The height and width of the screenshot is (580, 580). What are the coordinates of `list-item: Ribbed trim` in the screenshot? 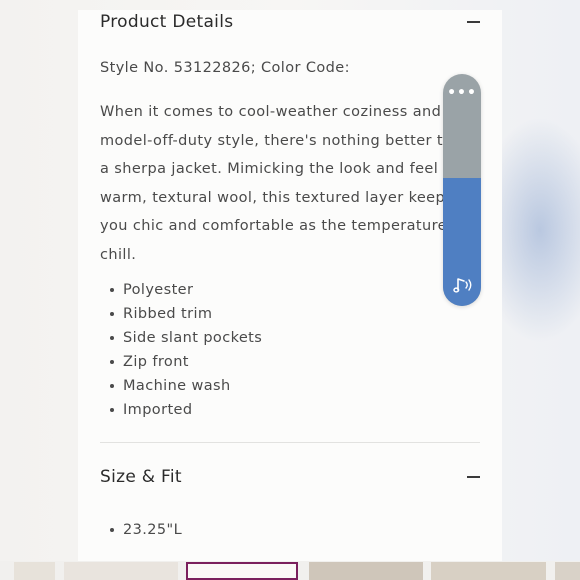 It's located at (181, 314).